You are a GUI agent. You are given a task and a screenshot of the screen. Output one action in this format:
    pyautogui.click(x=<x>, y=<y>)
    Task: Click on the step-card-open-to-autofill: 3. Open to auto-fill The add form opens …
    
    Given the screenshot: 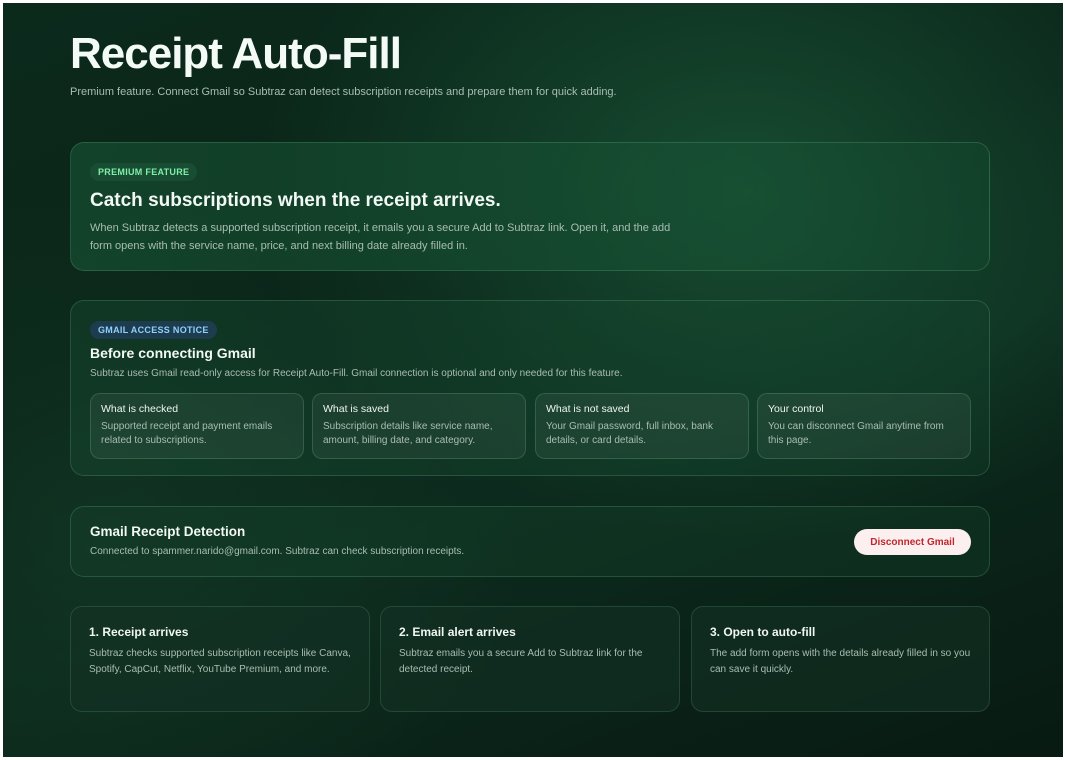 What is the action you would take?
    pyautogui.click(x=840, y=659)
    